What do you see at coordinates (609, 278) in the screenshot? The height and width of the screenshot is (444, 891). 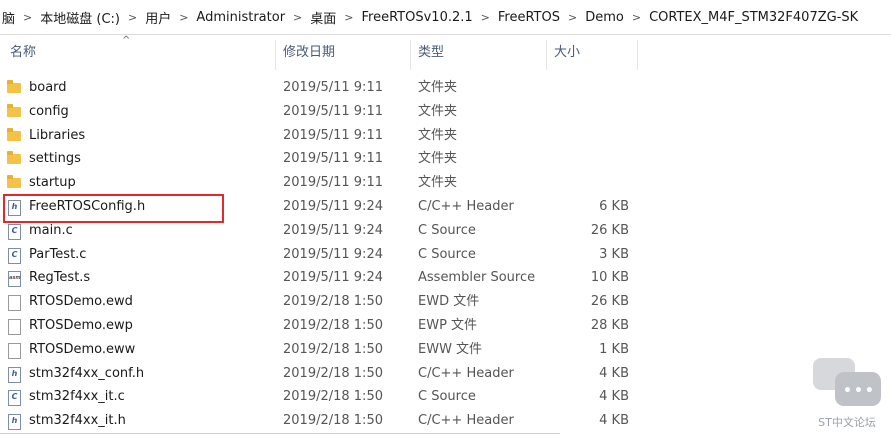 I see `file-size: 10 KB` at bounding box center [609, 278].